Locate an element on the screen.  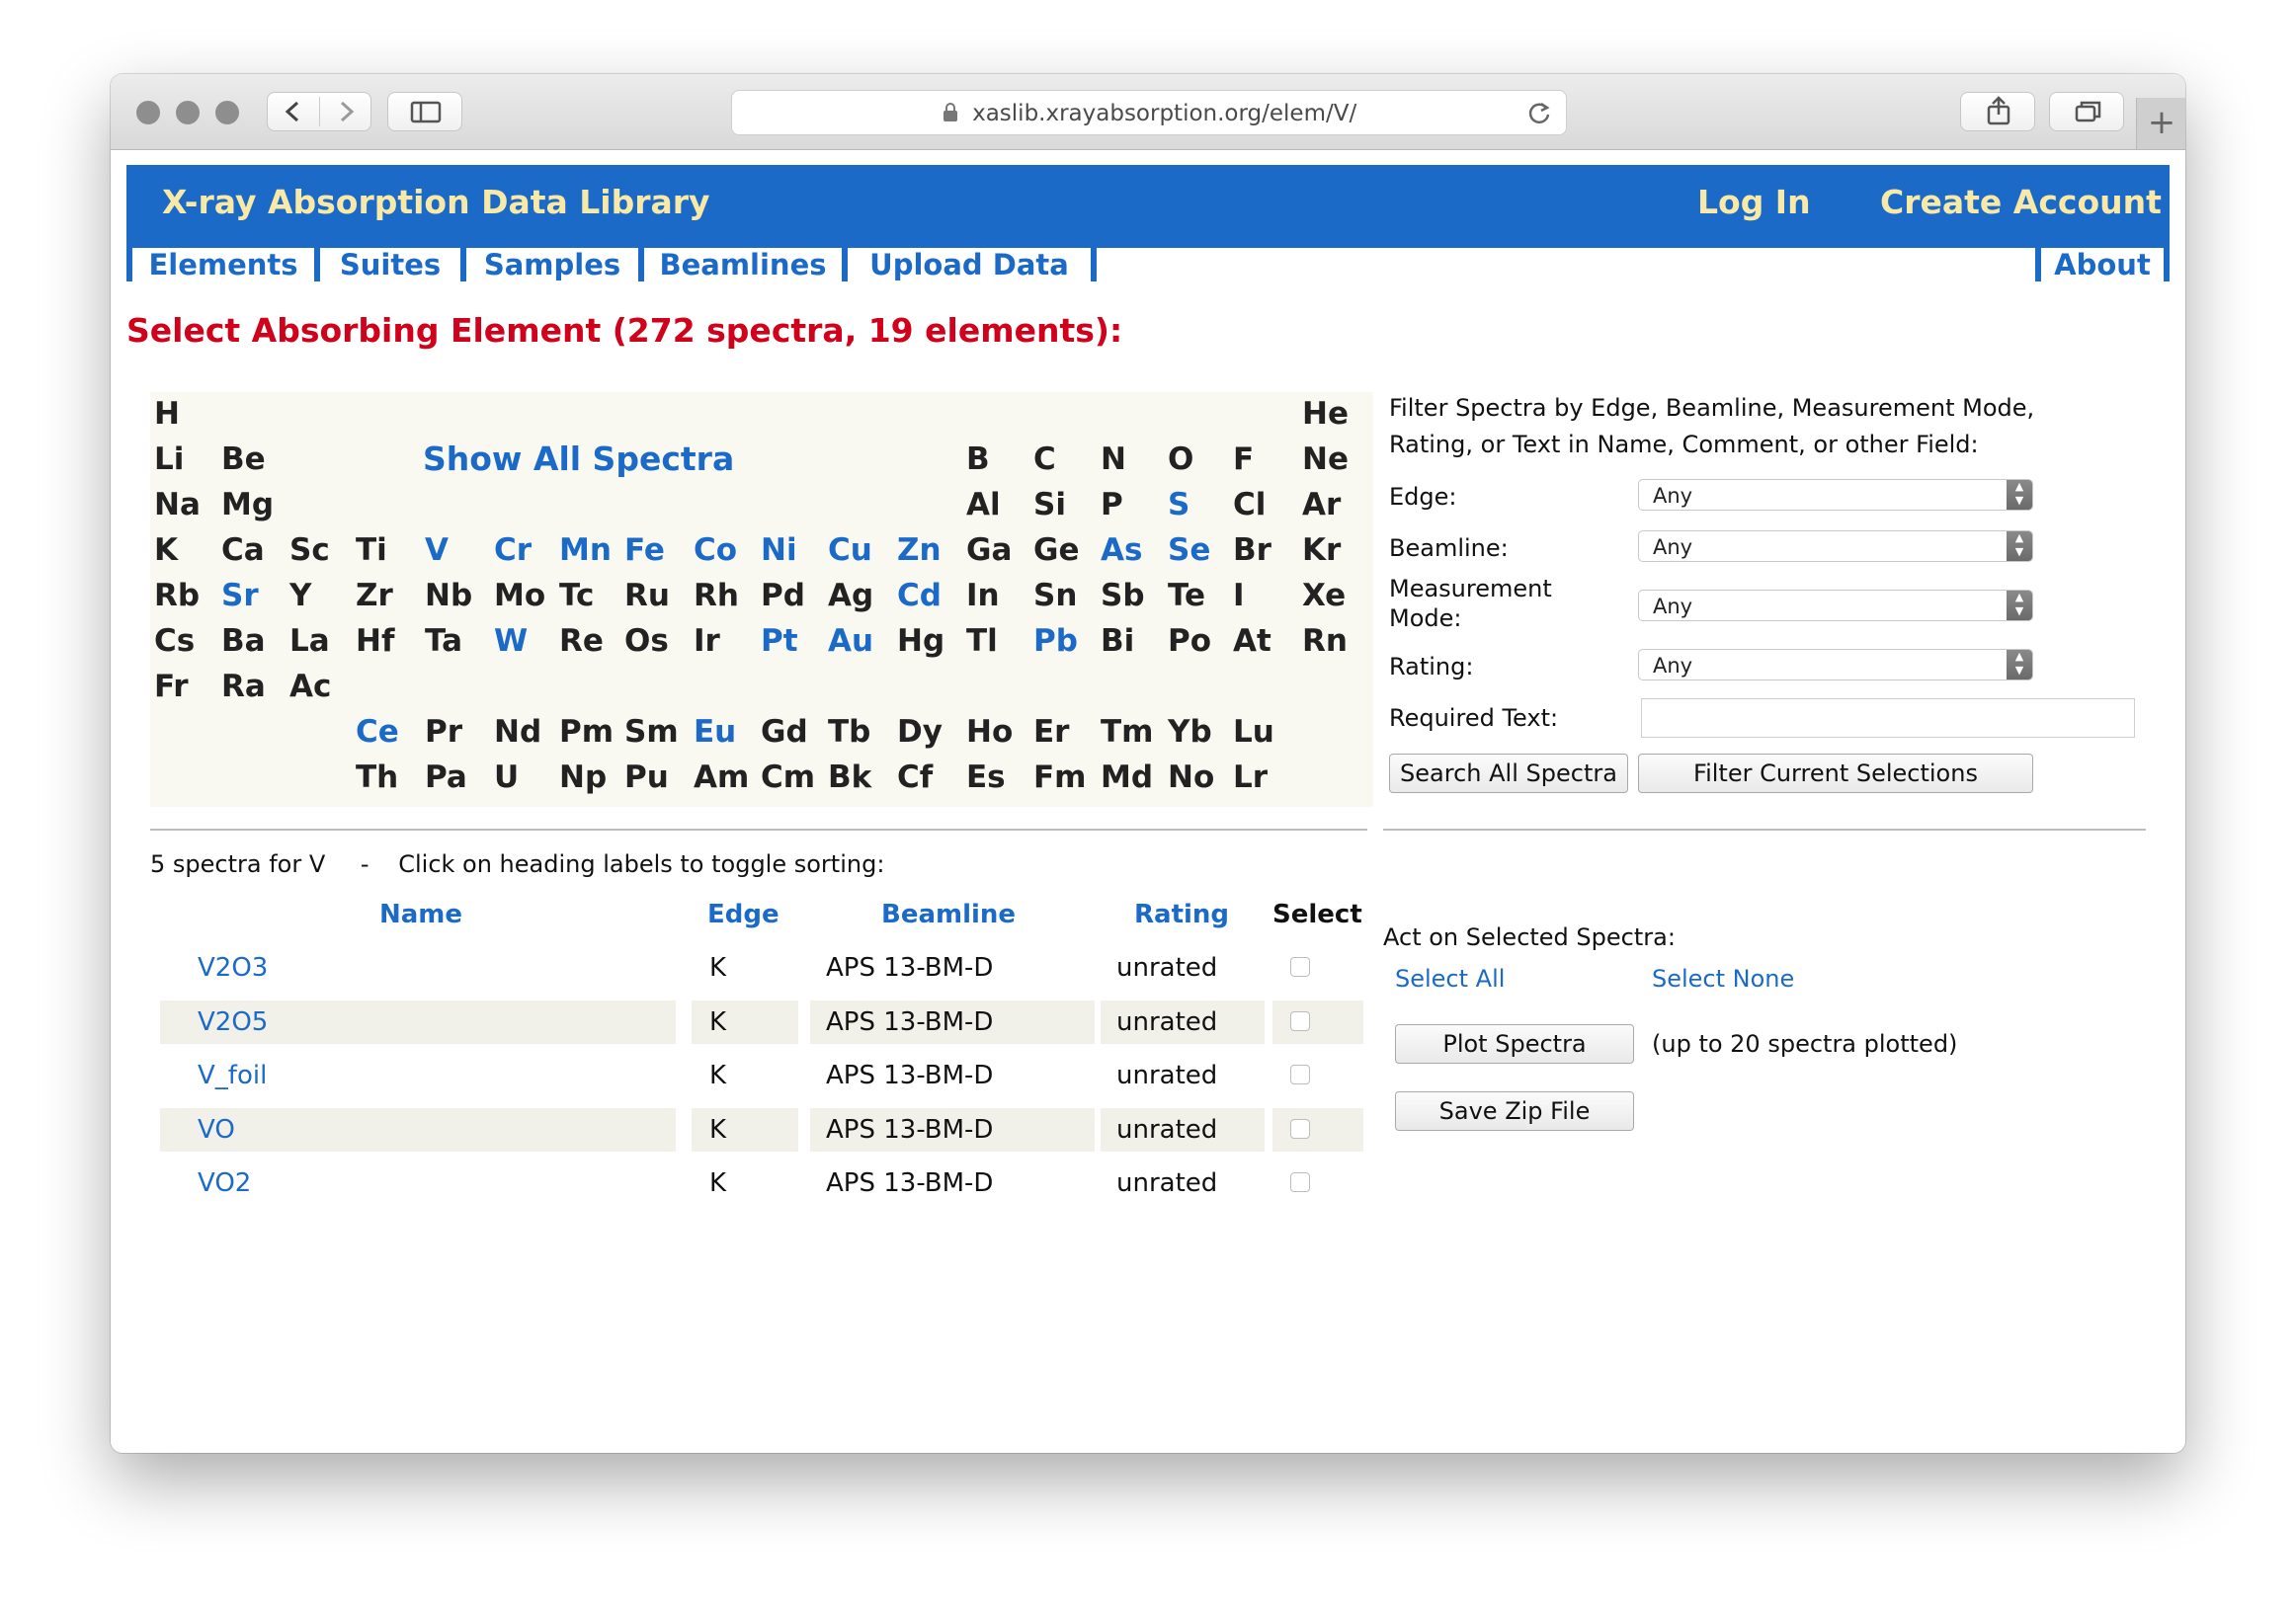
new-tab-button: + is located at coordinates (2160, 123).